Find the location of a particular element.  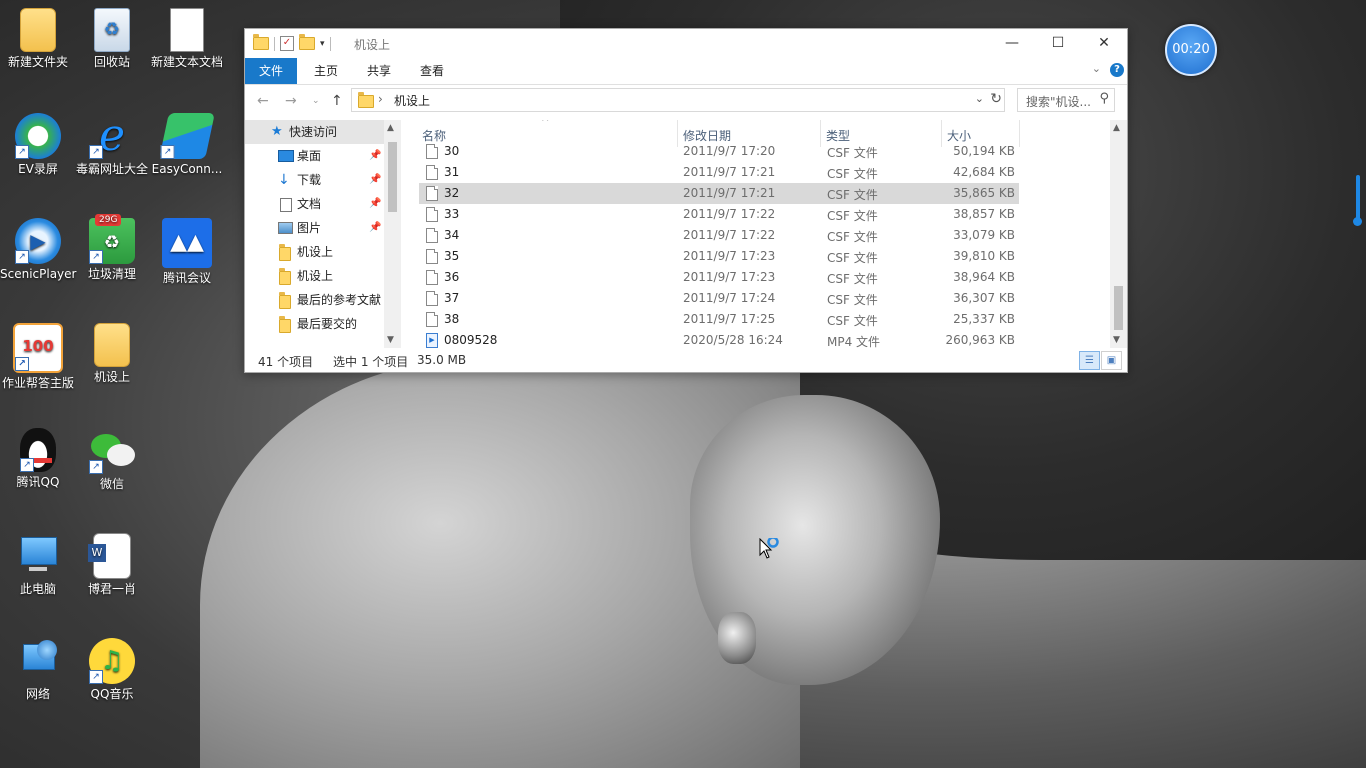

desktop-icon-this-pc: 此电脑 is located at coordinates (38, 565).